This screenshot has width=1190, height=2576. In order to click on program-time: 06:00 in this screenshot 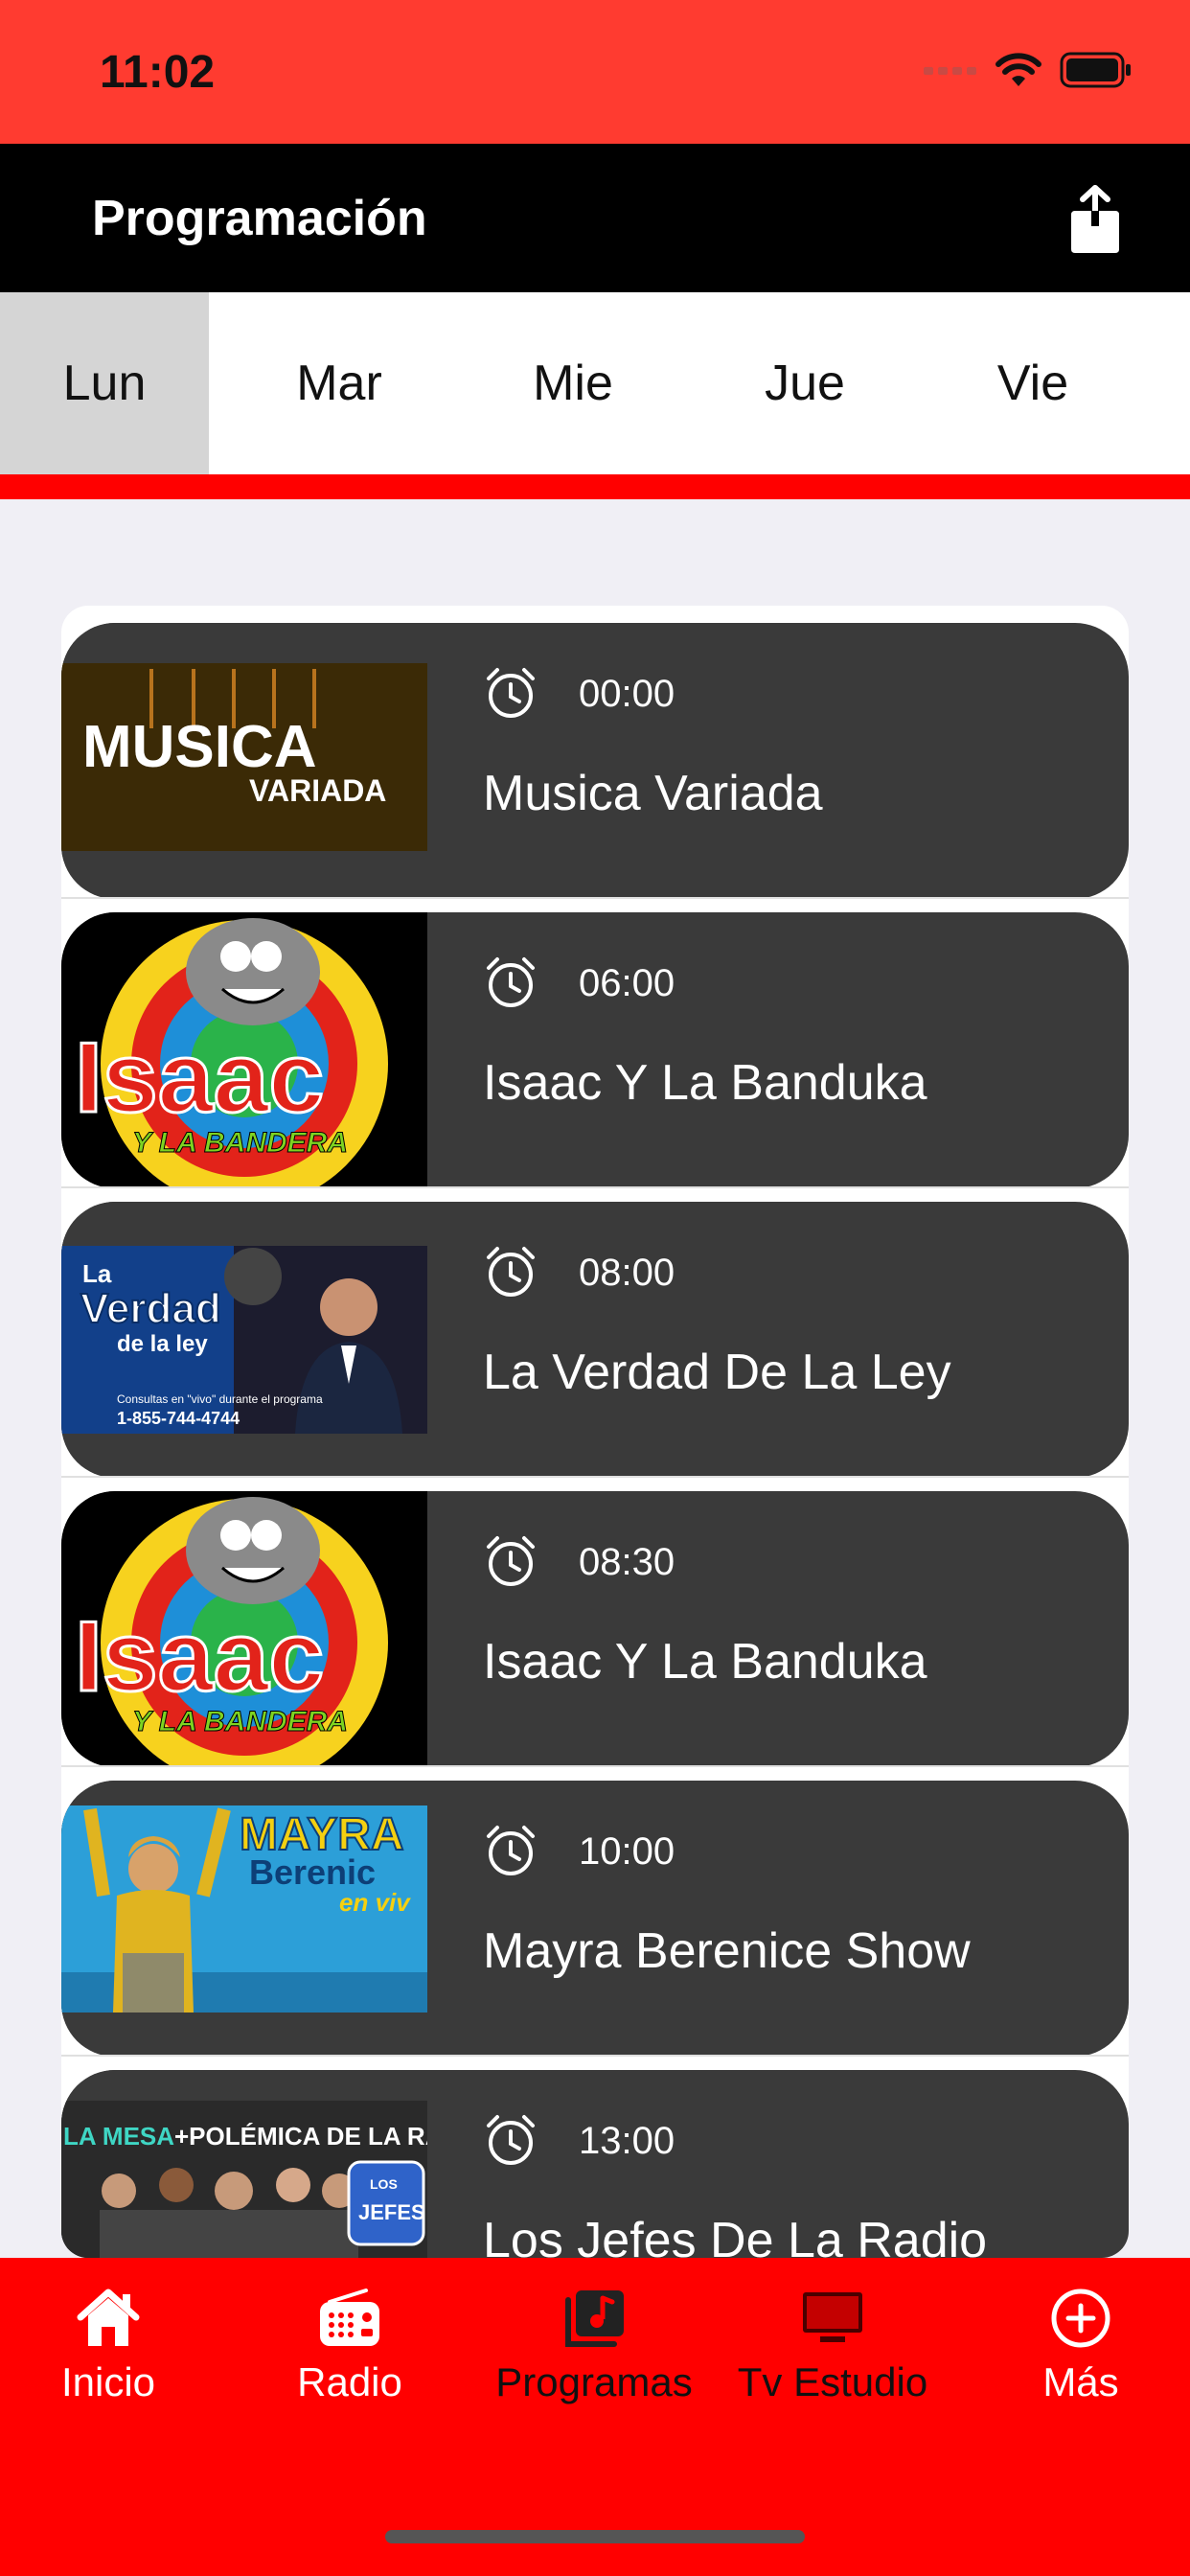, I will do `click(627, 983)`.